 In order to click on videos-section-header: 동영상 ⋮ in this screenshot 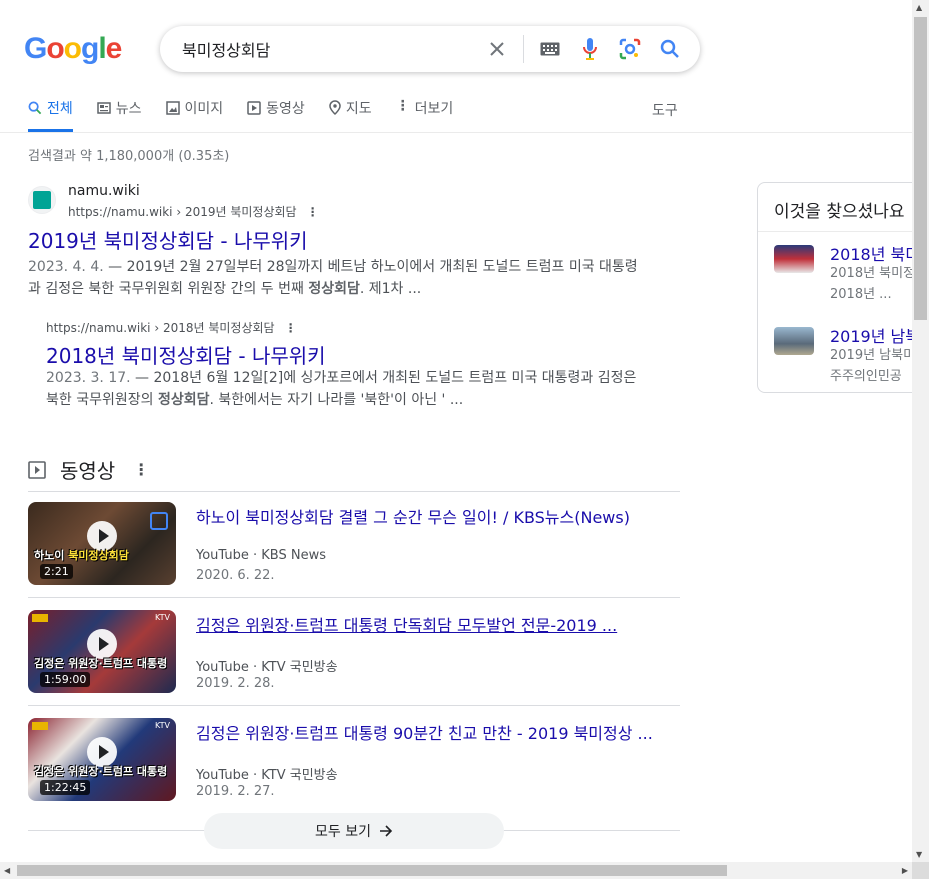, I will do `click(88, 469)`.